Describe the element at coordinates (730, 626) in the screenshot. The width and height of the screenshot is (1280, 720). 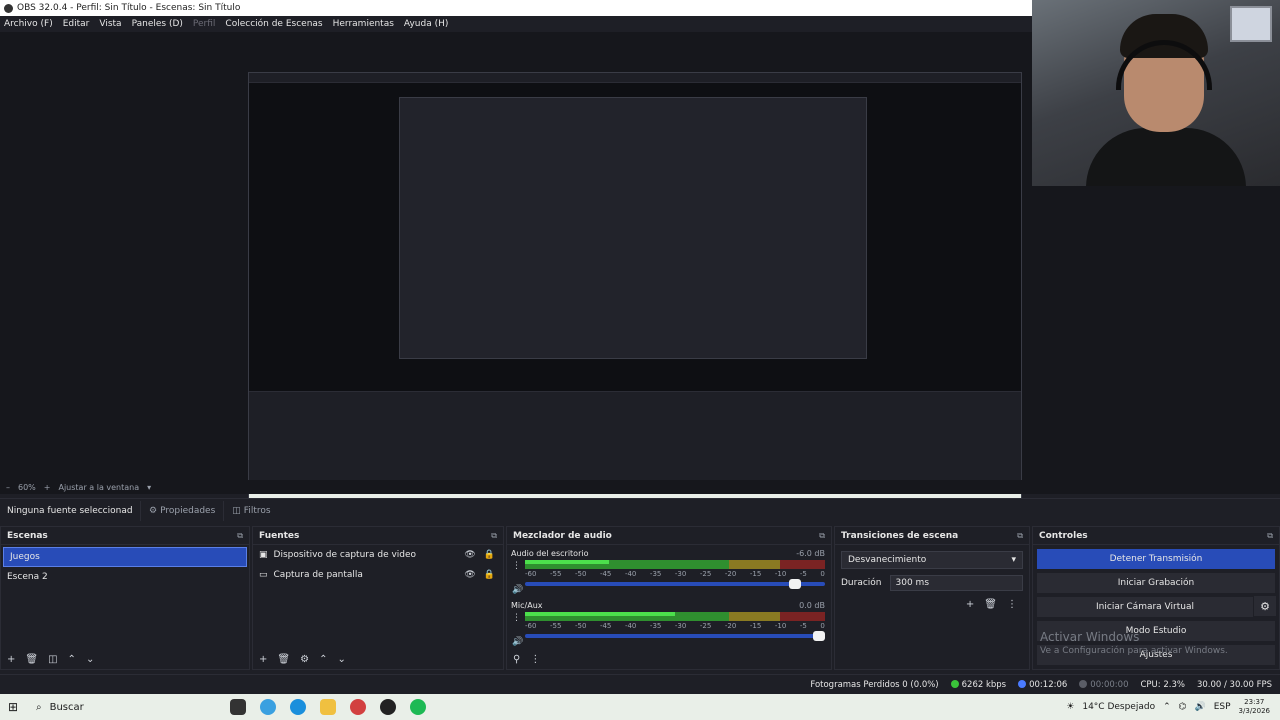
I see `meter-tick-label: -20` at that location.